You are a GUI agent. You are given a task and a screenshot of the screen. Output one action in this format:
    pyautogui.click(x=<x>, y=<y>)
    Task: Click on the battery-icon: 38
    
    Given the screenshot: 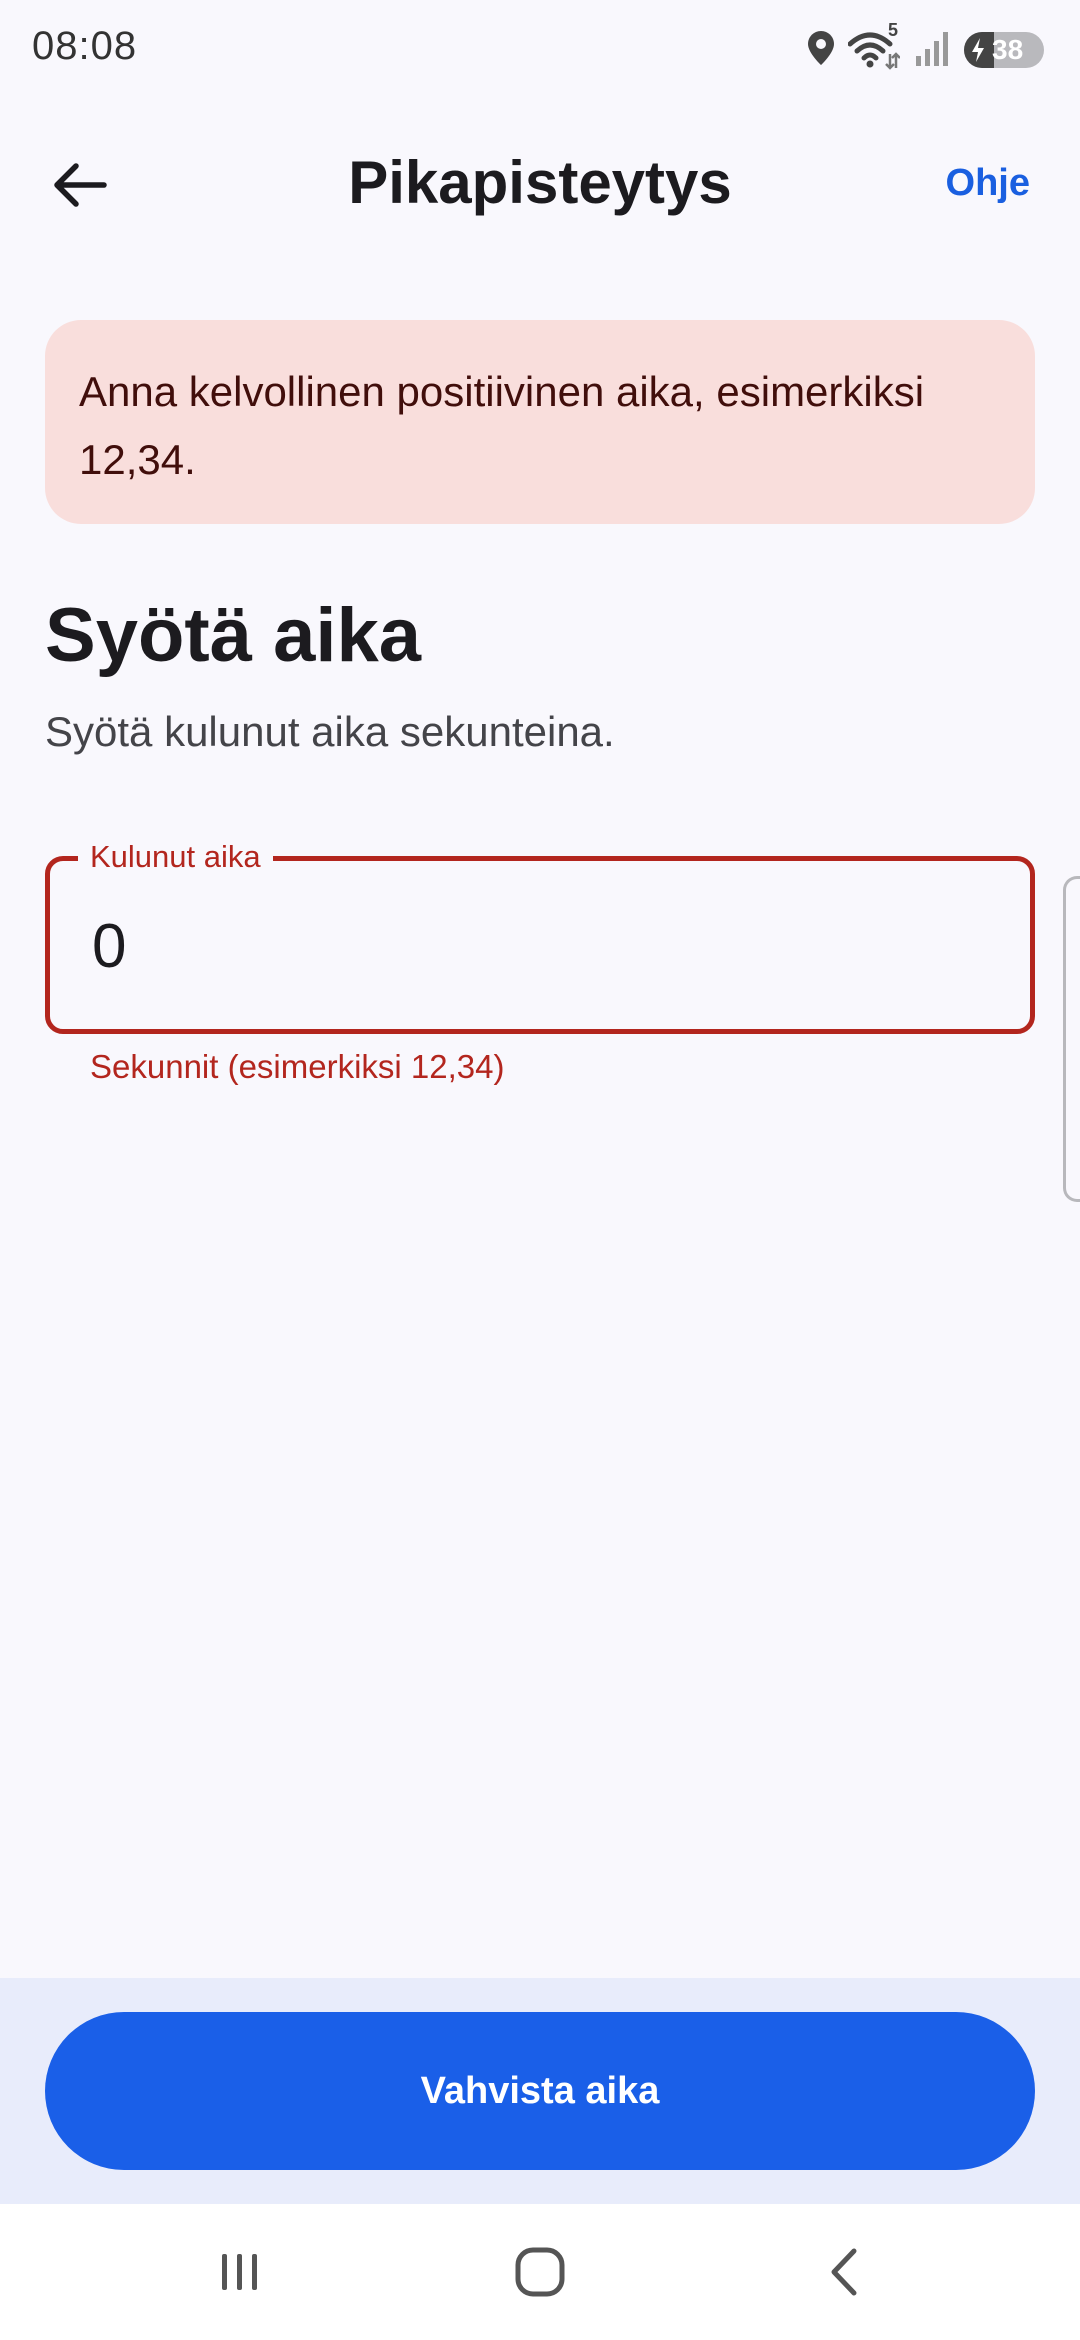 What is the action you would take?
    pyautogui.click(x=1004, y=50)
    